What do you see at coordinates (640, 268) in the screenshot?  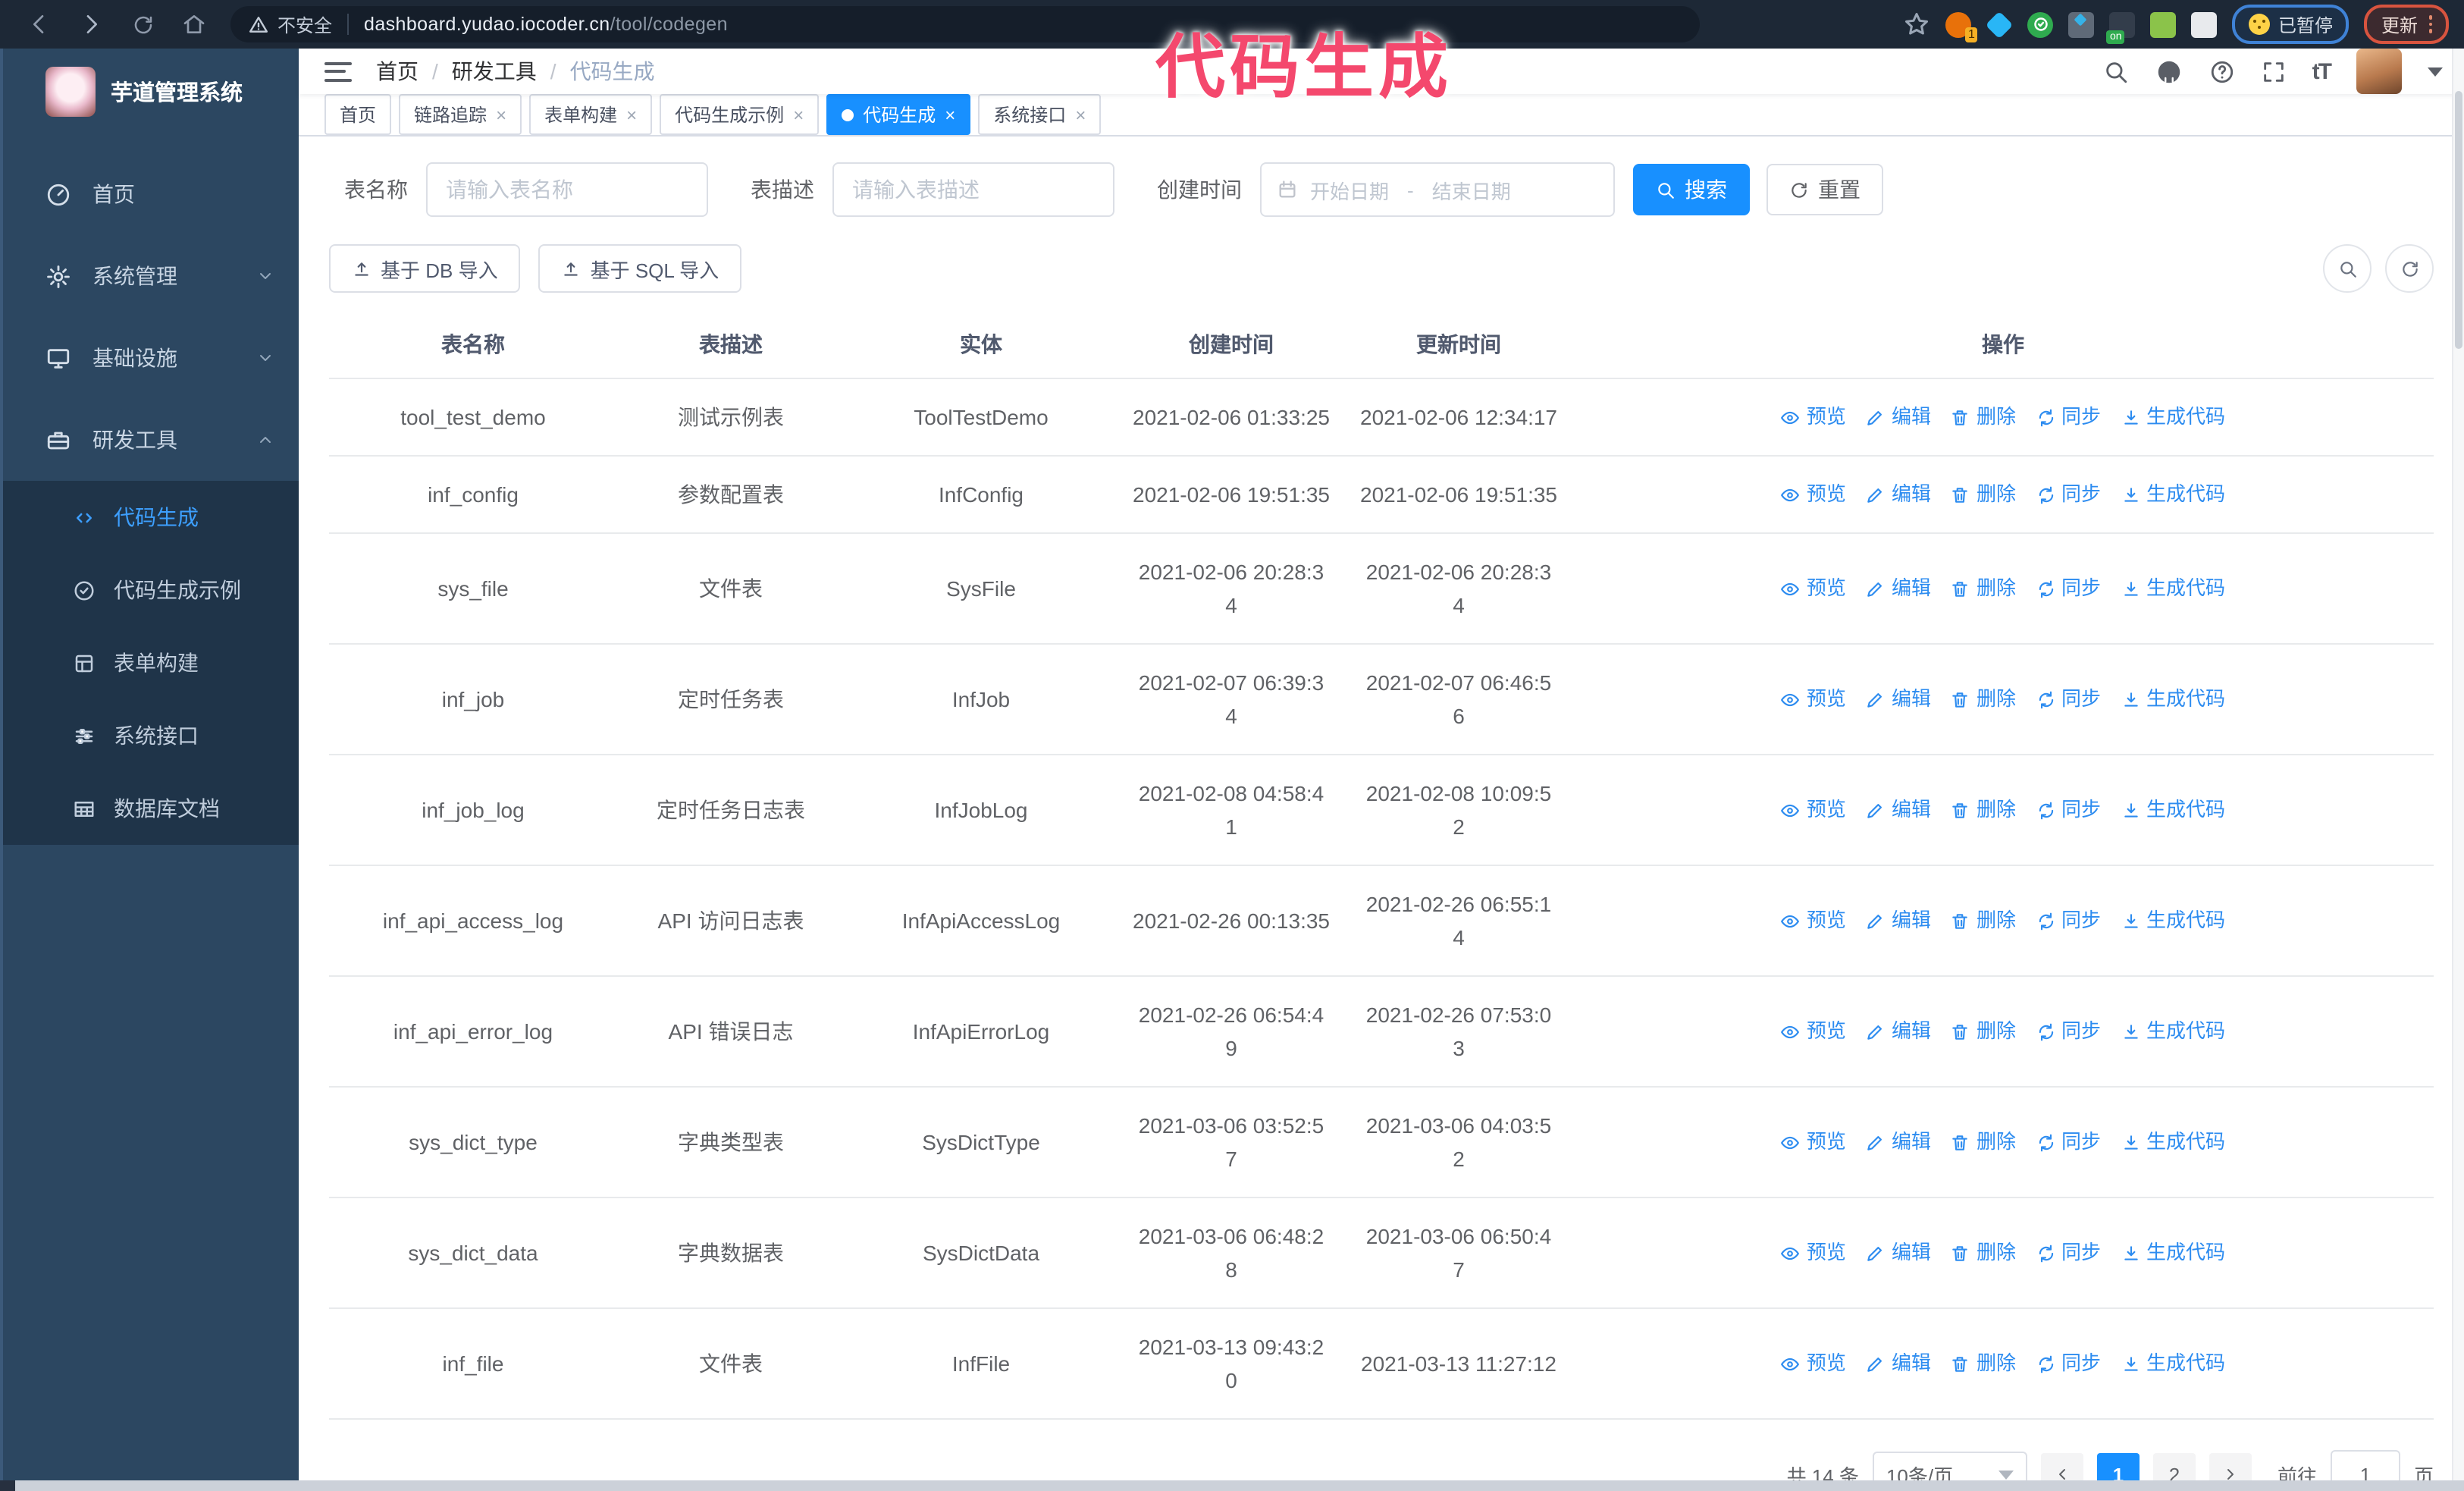 I see `import-sql-button: 基于 SQL 导入` at bounding box center [640, 268].